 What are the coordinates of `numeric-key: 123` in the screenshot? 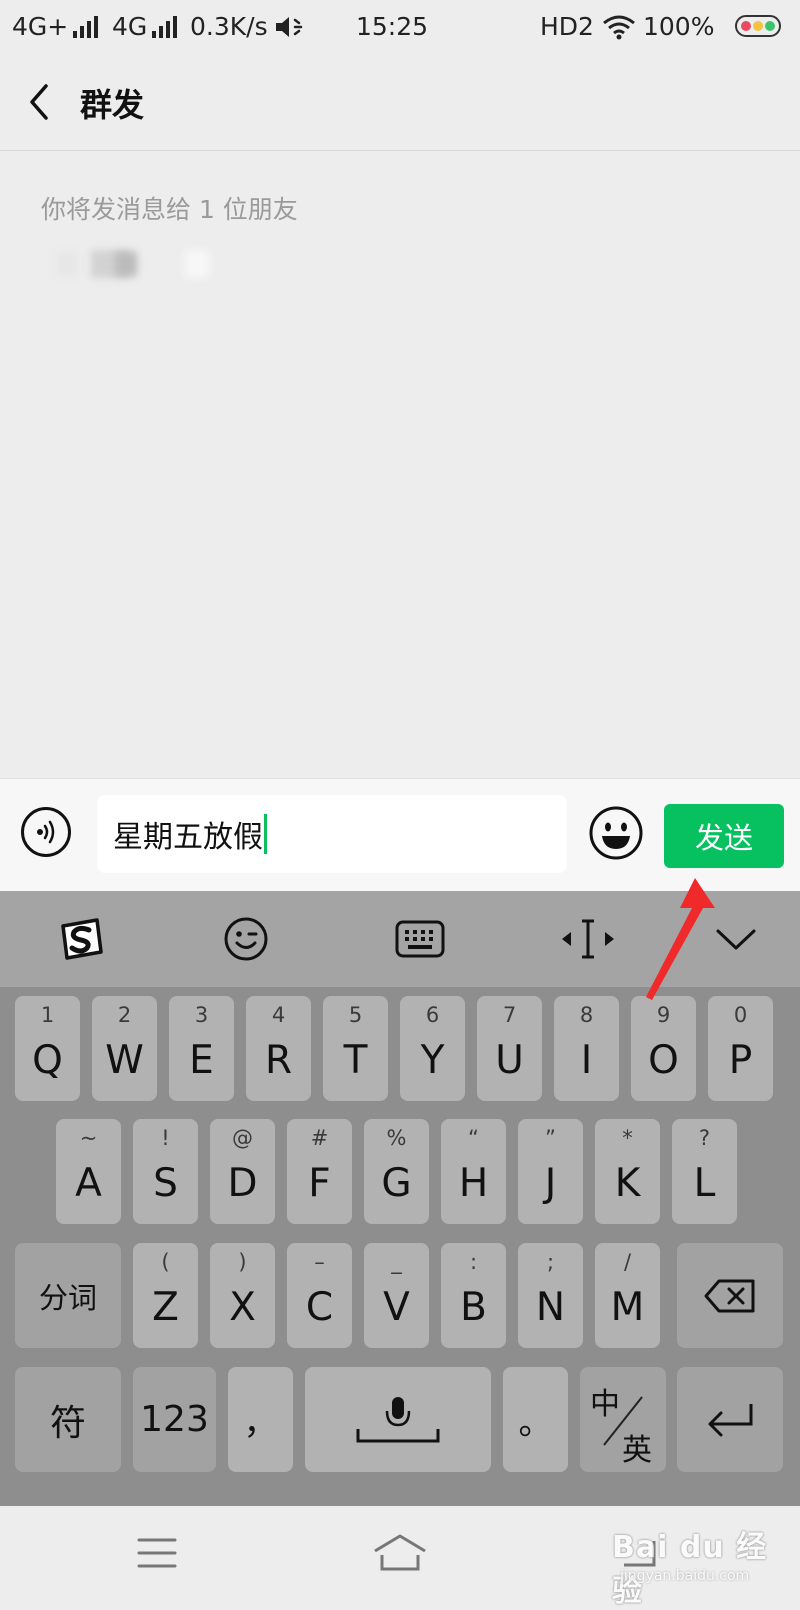 It's located at (174, 1419).